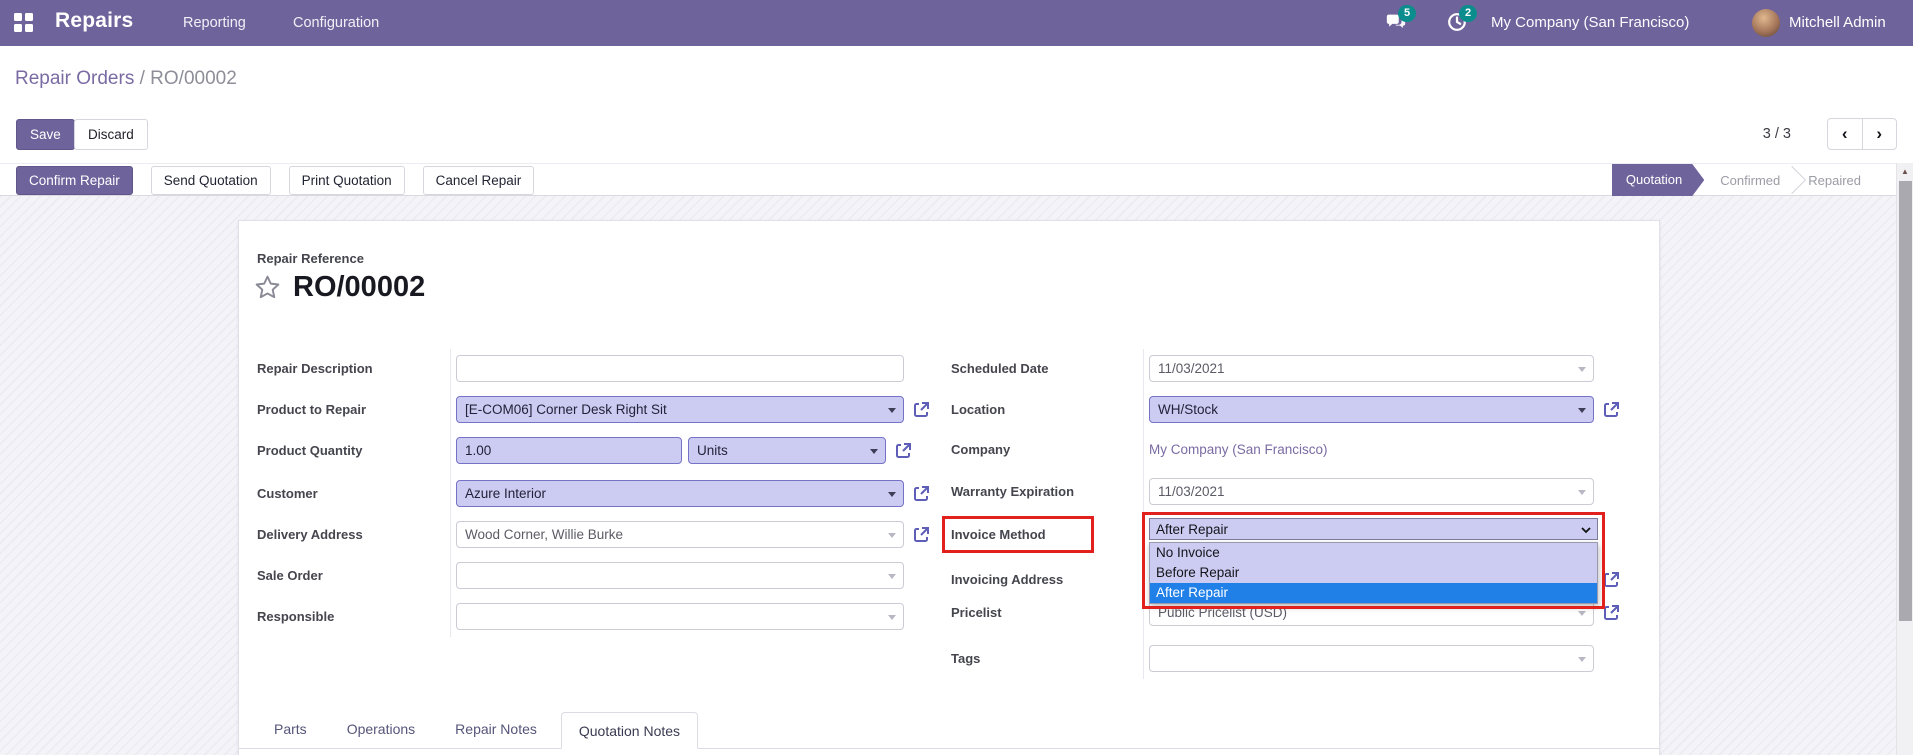  I want to click on label-invoicing-address: Invoicing Address, so click(1007, 579).